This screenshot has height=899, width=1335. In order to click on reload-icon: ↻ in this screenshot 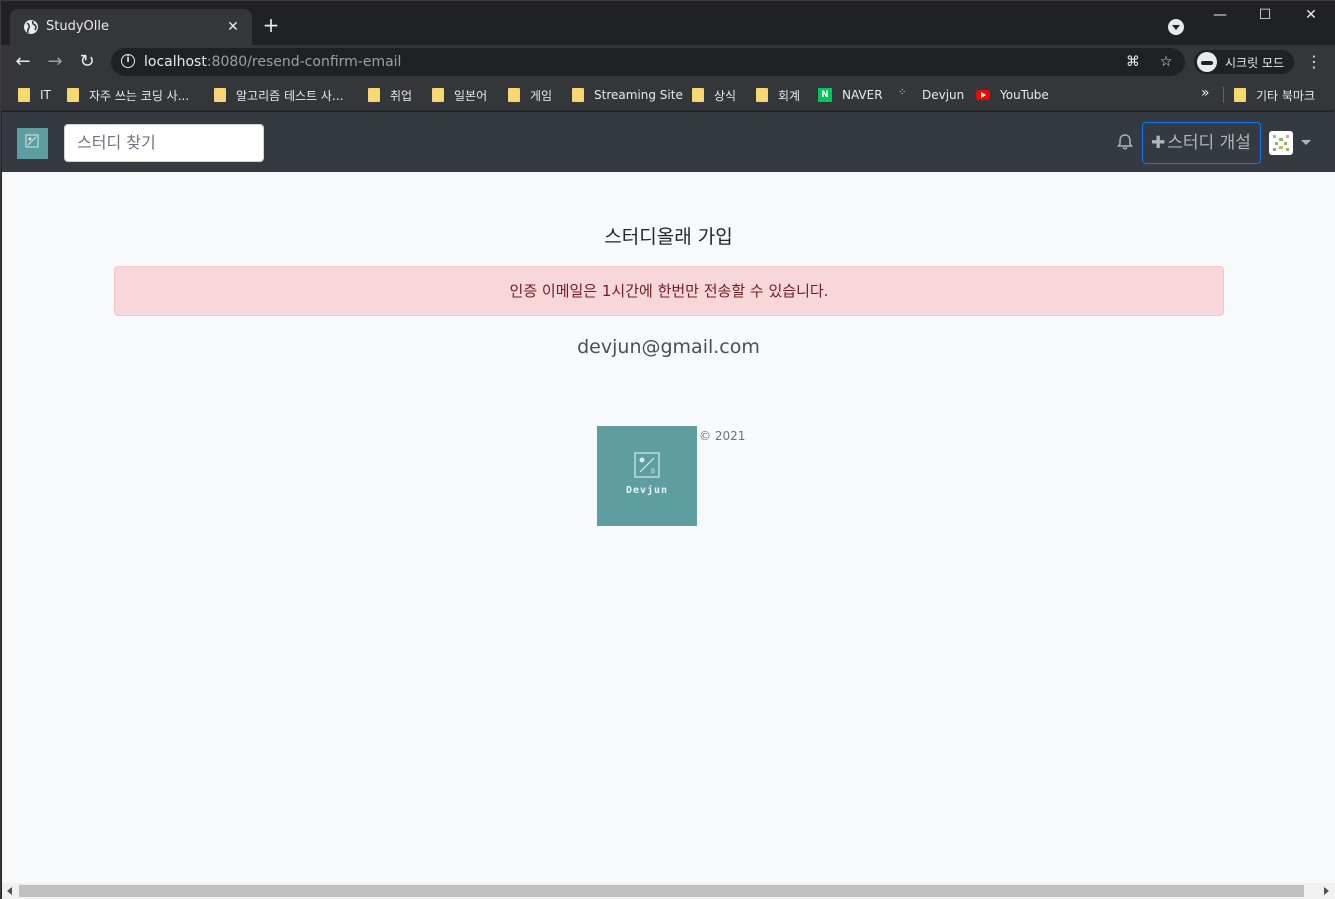, I will do `click(87, 62)`.